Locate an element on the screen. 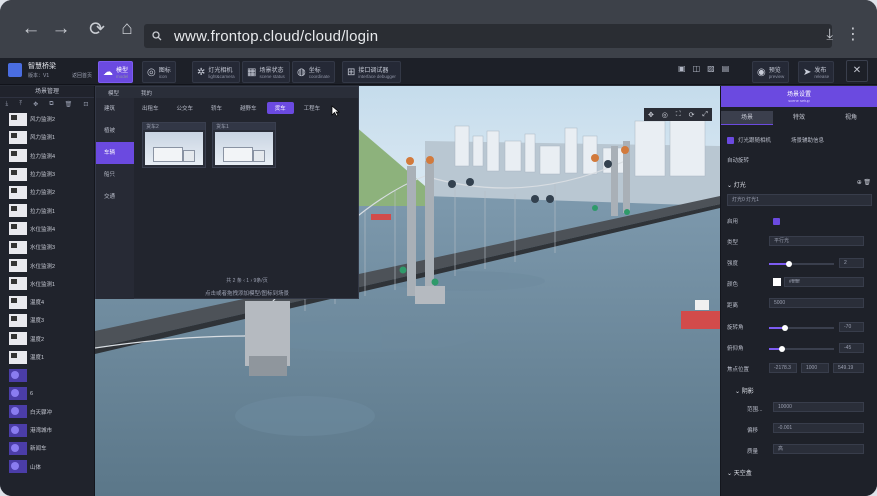  scene-item: 水位监测2 is located at coordinates (47, 265).